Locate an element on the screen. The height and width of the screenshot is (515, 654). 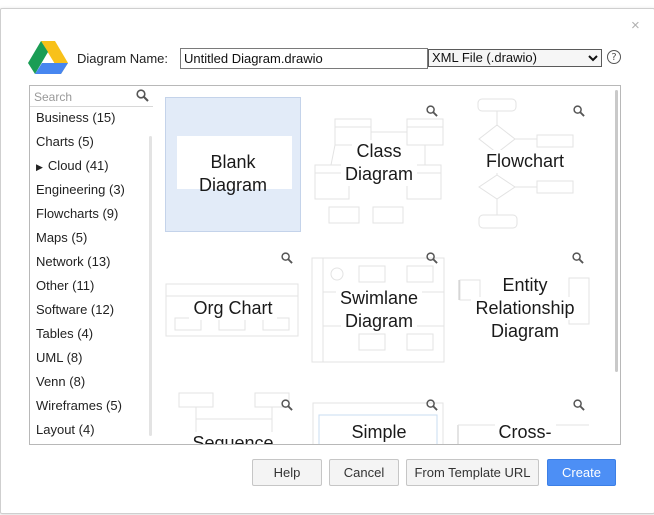
create-button: Create is located at coordinates (581, 472).